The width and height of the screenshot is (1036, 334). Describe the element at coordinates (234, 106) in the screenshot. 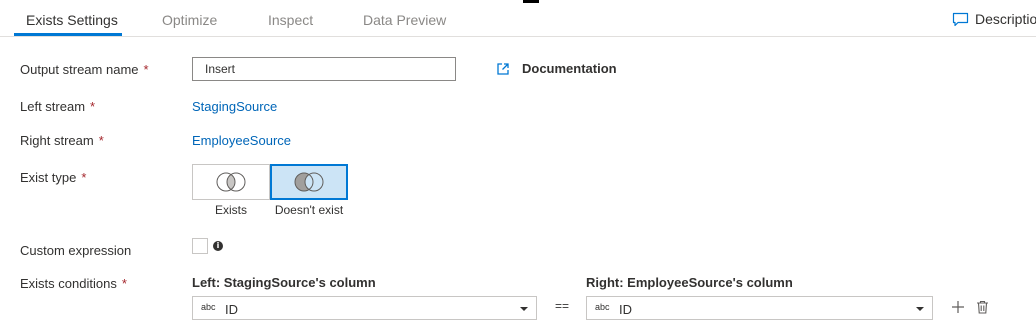

I see `left-stream-link: StagingSource` at that location.